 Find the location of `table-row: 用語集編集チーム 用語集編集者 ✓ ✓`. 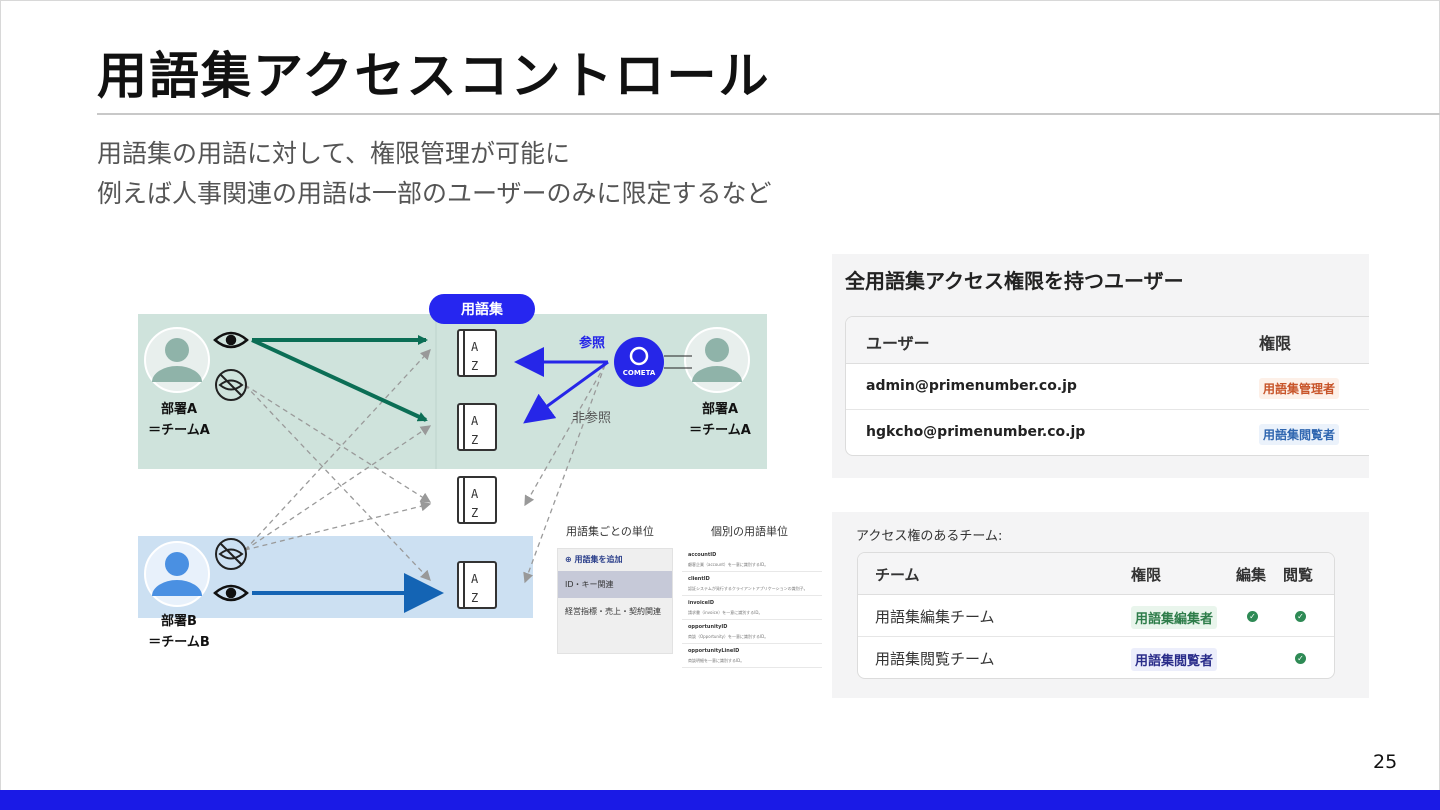

table-row: 用語集編集チーム 用語集編集者 ✓ ✓ is located at coordinates (1096, 616).